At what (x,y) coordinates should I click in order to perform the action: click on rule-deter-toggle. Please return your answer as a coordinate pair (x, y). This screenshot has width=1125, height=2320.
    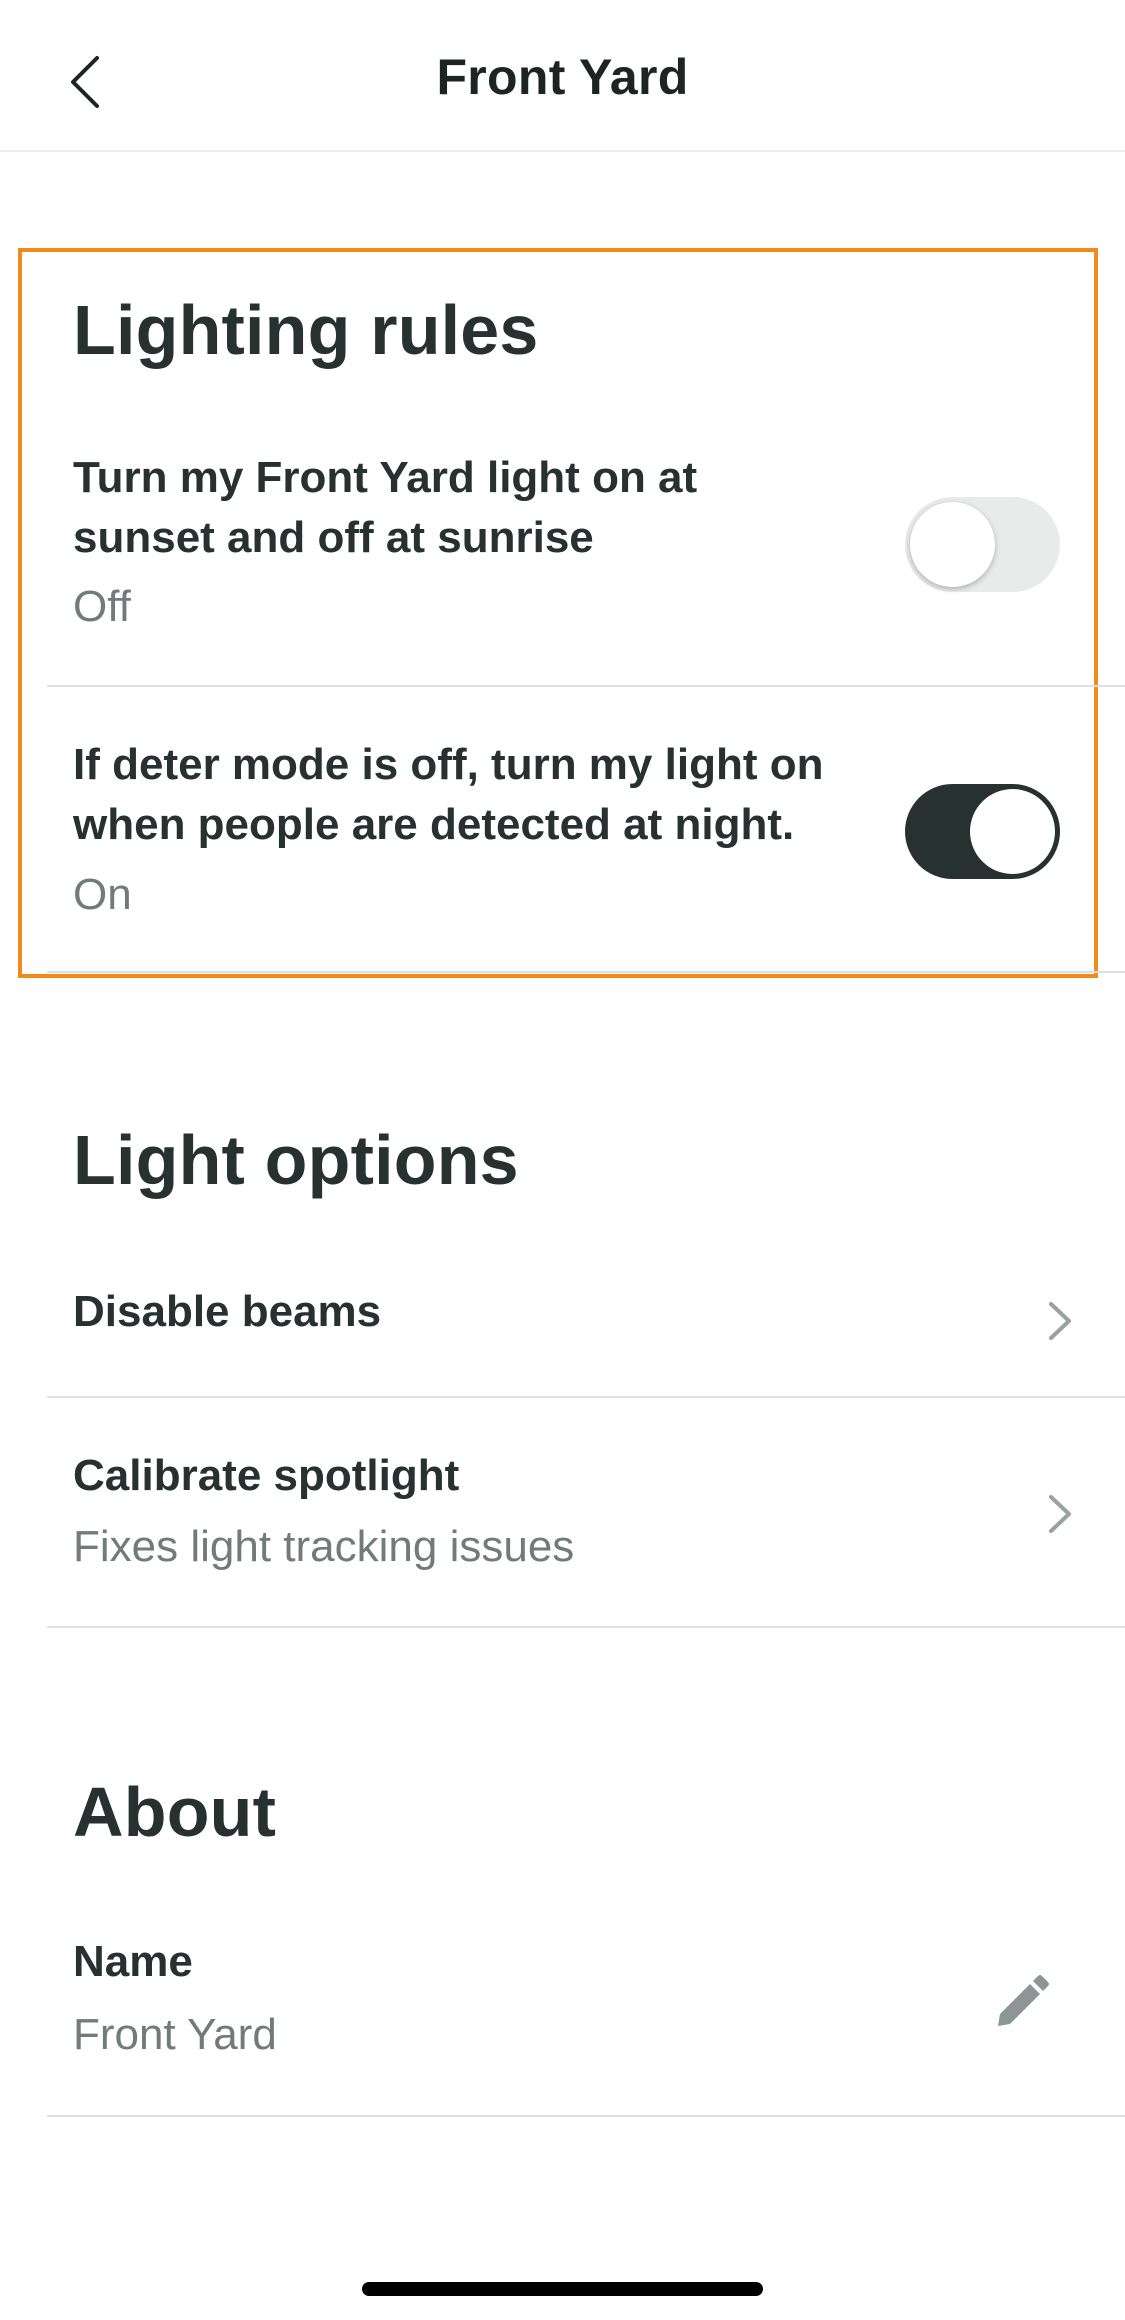
    Looking at the image, I should click on (982, 831).